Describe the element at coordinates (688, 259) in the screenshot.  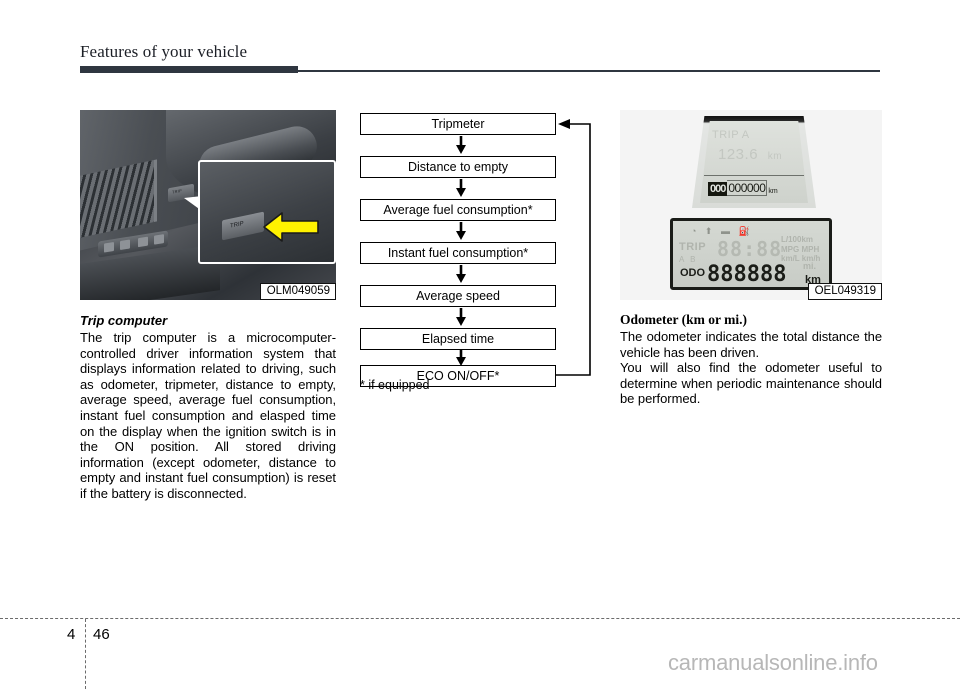
I see `lcd-ab-label: A B` at that location.